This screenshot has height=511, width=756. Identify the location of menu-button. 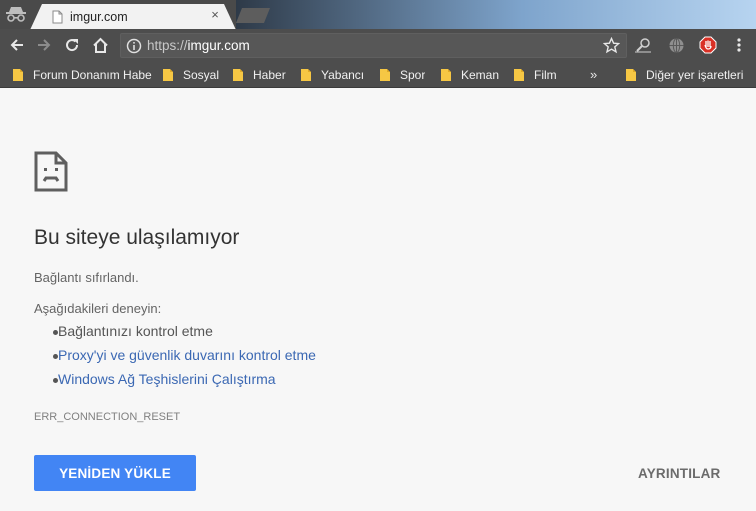
(739, 45).